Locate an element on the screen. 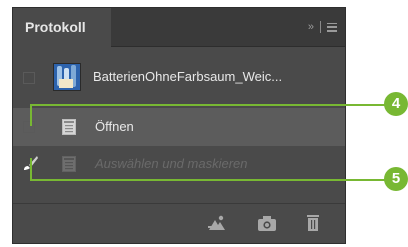  panel-bottom-toolbar is located at coordinates (179, 223).